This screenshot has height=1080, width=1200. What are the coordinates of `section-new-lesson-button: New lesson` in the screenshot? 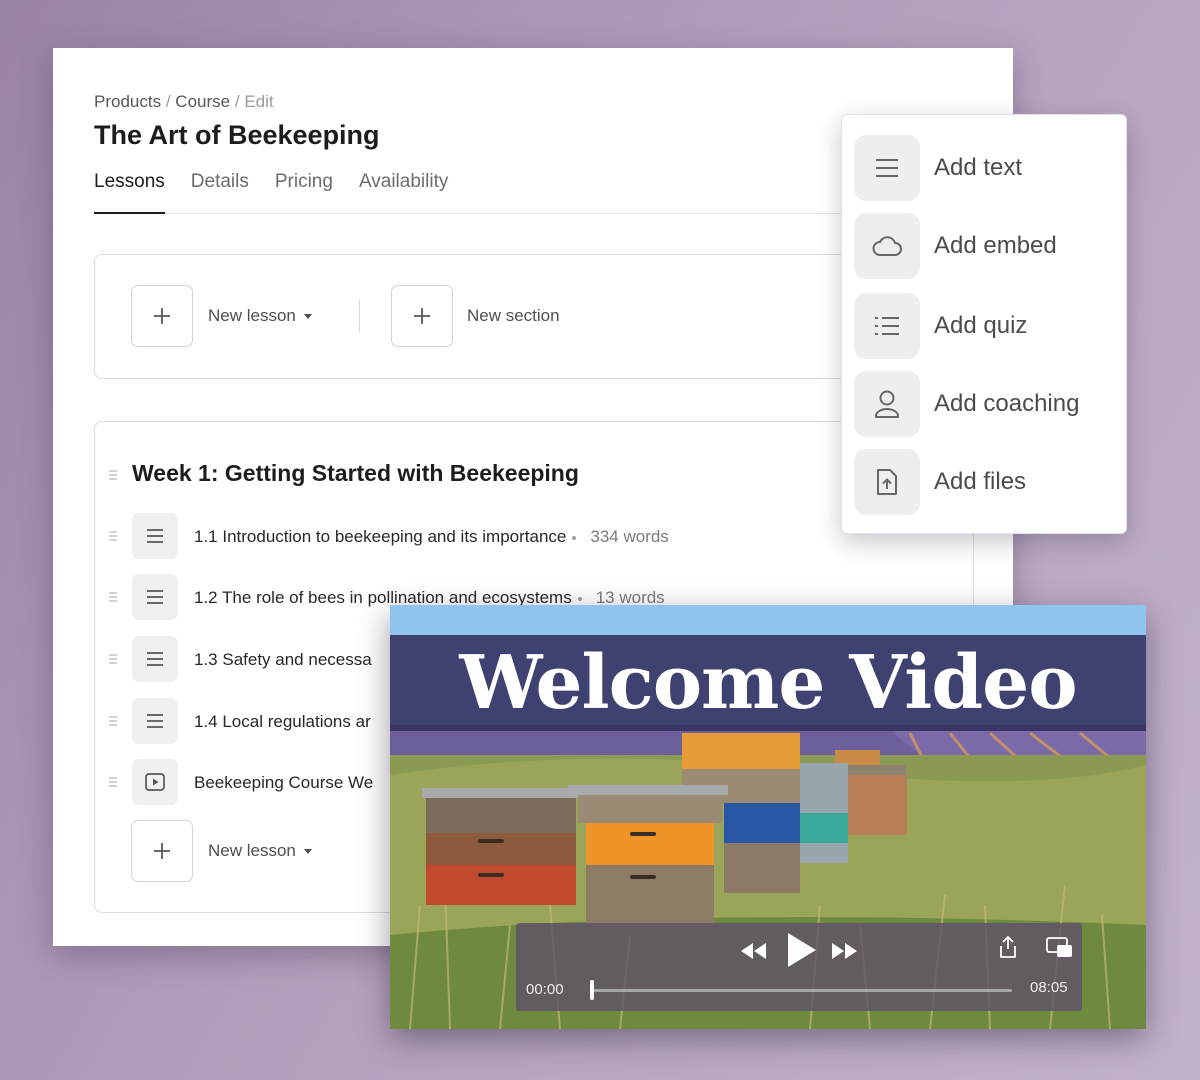 It's located at (260, 851).